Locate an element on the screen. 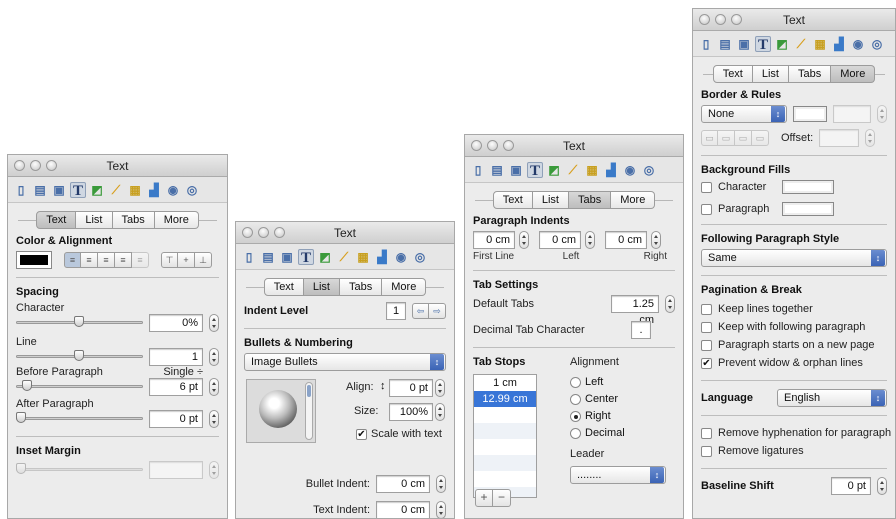  text-indent-stepper is located at coordinates (441, 509).